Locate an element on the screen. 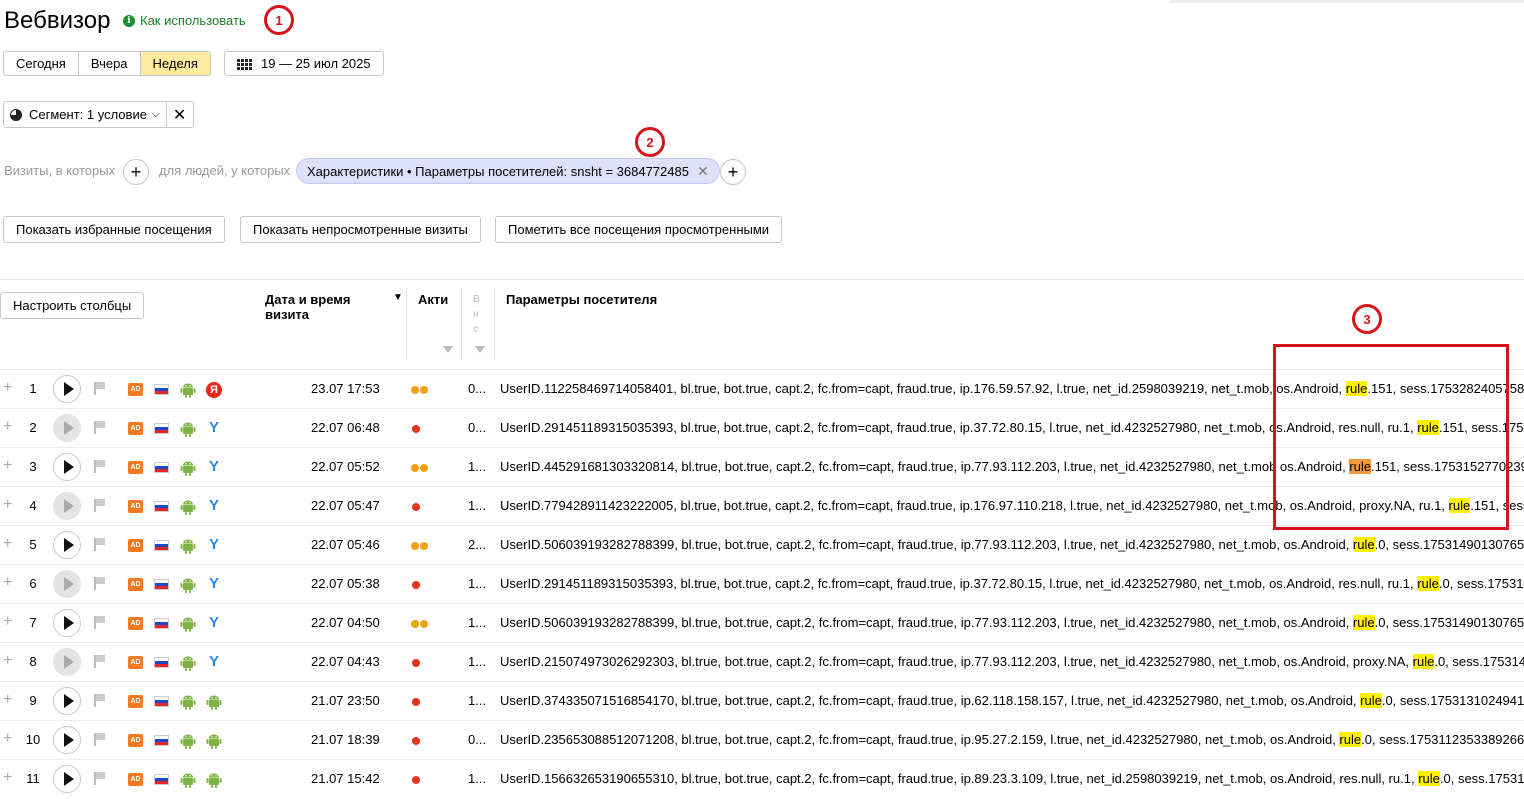 The width and height of the screenshot is (1524, 799). visit-datetime: 22.07 05:38 is located at coordinates (345, 583).